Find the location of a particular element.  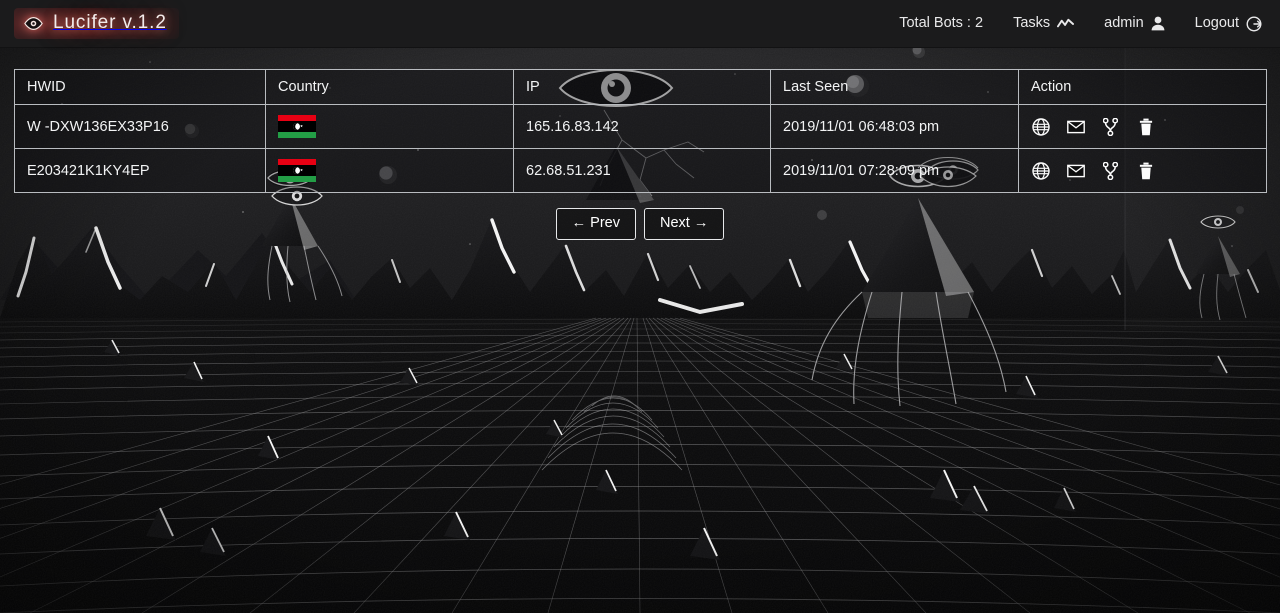

tasks-link: Tasks is located at coordinates (1044, 23).